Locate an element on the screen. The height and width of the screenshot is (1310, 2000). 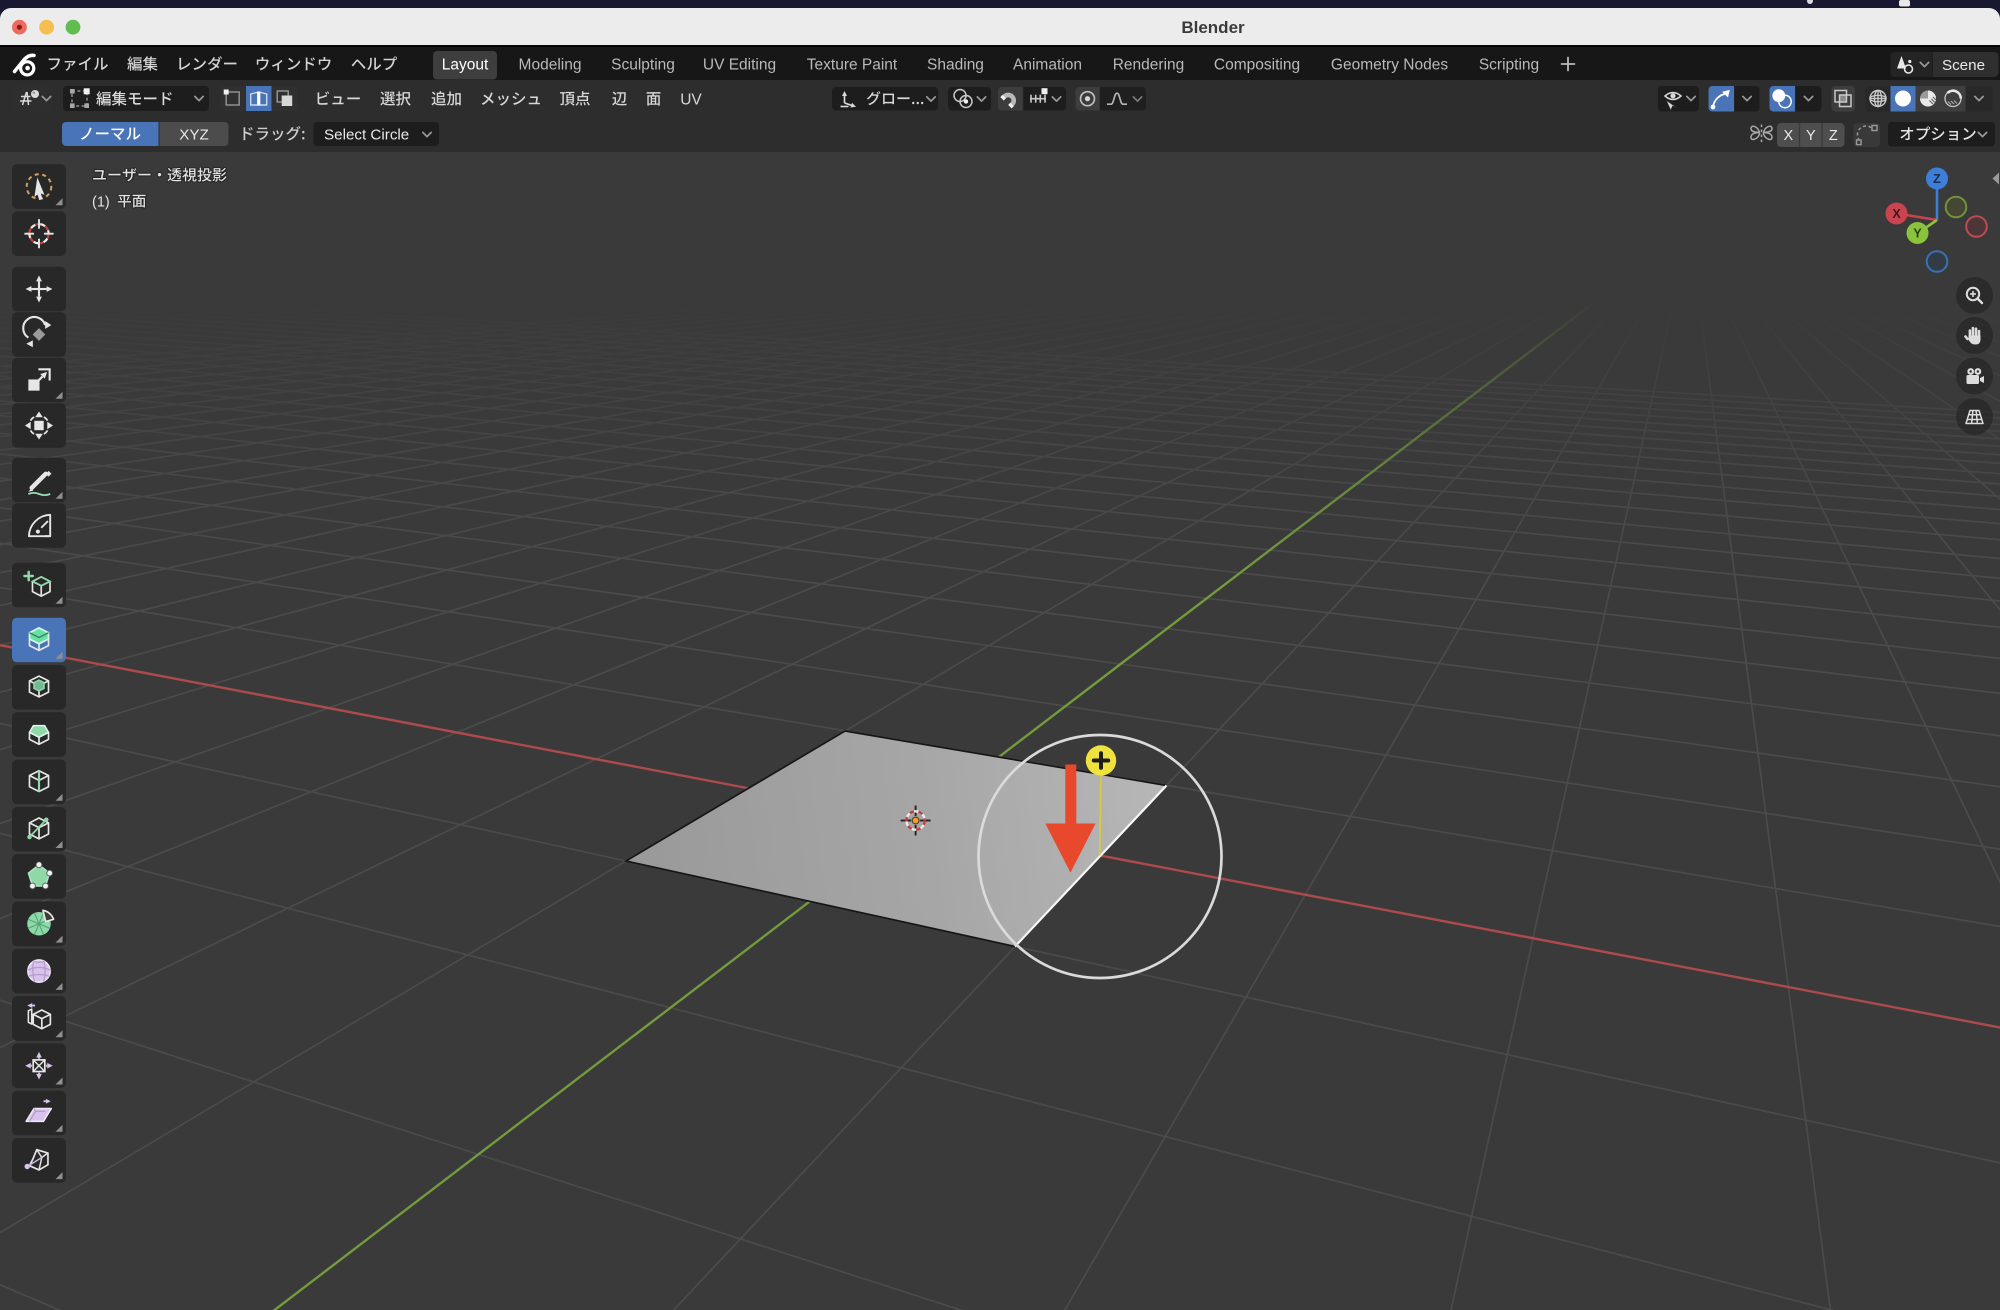
svg-text: XYZ is located at coordinates (194, 134).